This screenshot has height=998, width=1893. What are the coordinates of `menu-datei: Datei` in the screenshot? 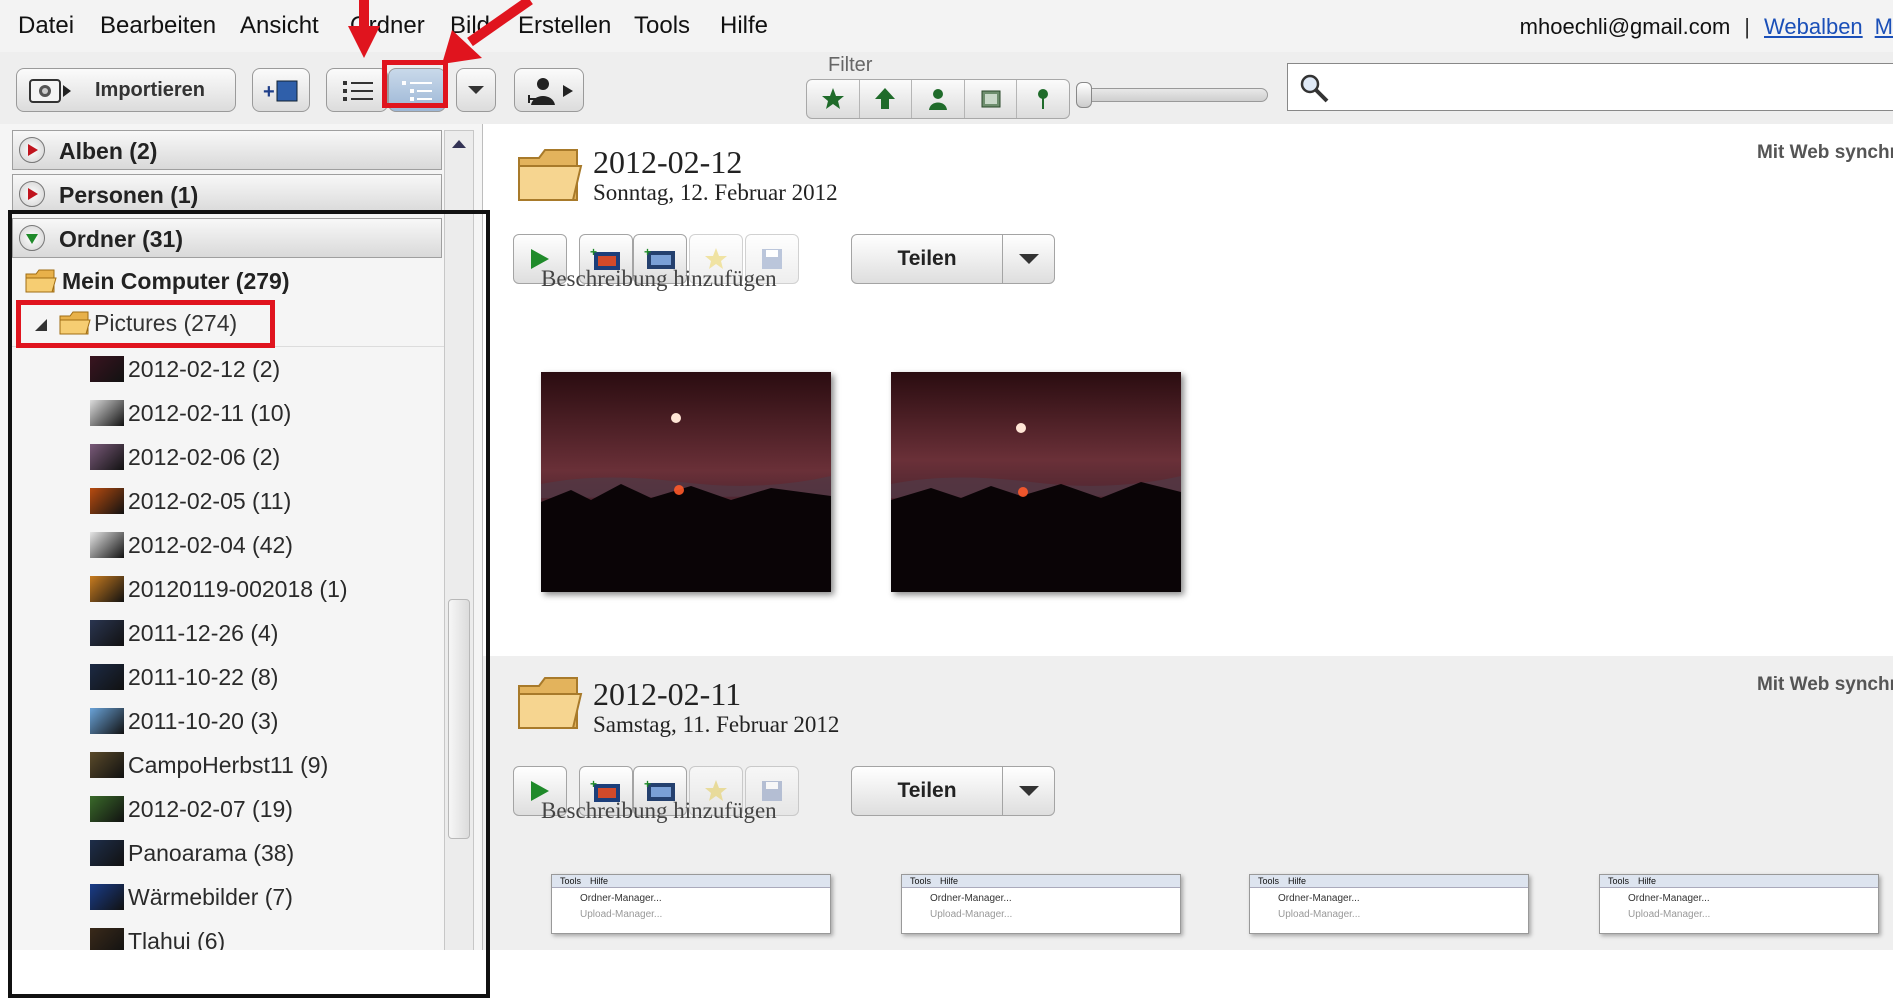 It's located at (46, 26).